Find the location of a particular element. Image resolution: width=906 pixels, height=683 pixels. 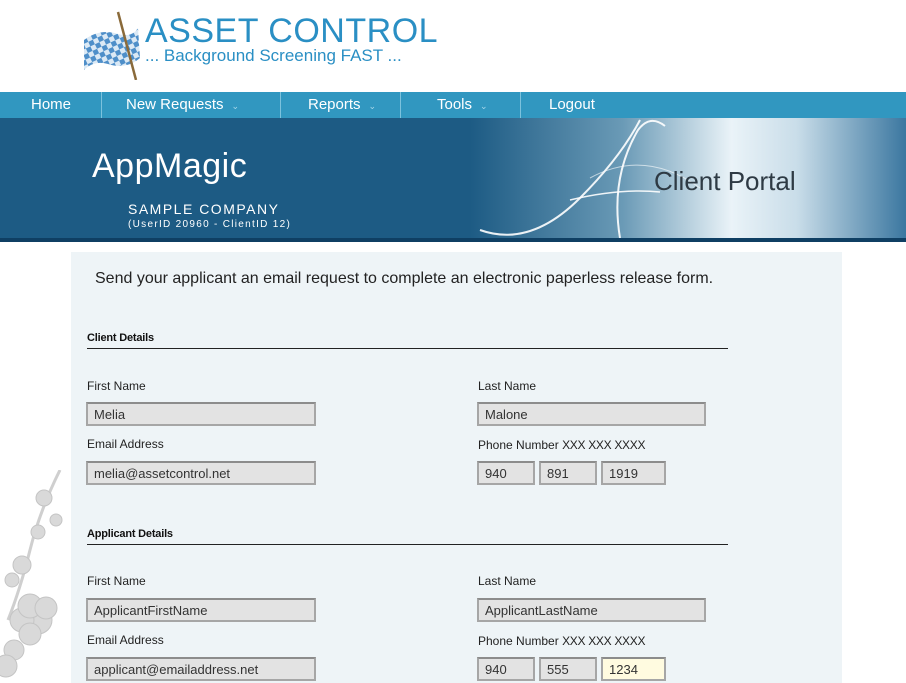

client-phone-format: XXX XXX XXXX is located at coordinates (604, 445).